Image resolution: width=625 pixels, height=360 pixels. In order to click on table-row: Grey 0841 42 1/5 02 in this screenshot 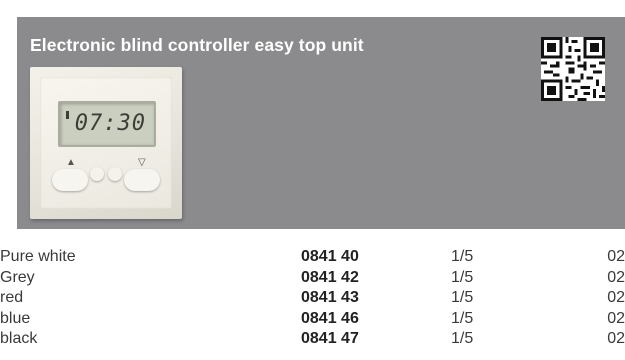, I will do `click(312, 279)`.